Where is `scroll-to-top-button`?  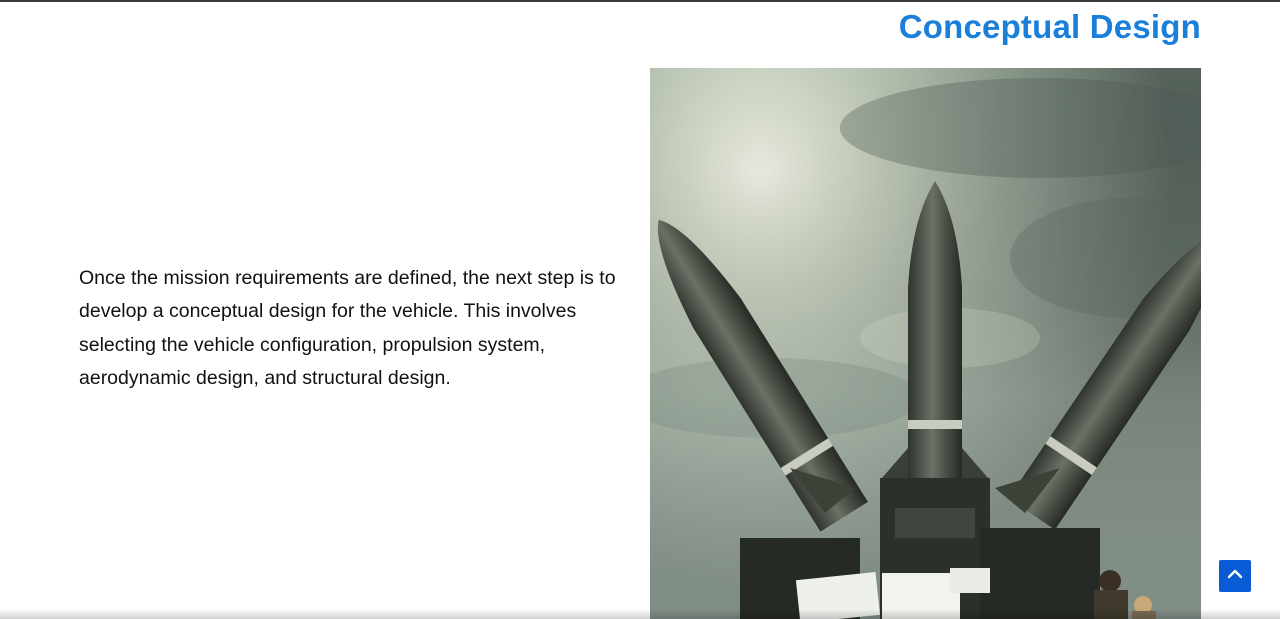
scroll-to-top-button is located at coordinates (1235, 576).